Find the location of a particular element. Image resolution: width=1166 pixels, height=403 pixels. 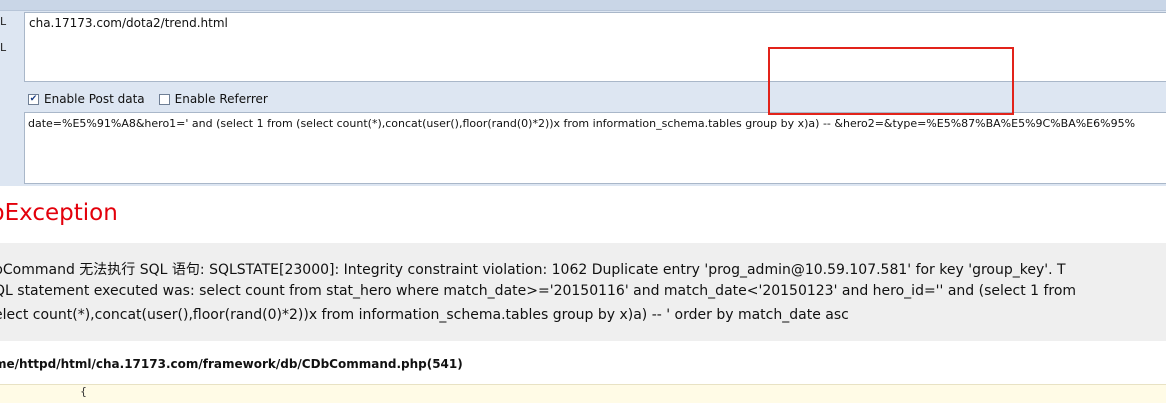

enable-referrer-option: Enable Referrer is located at coordinates (213, 99).